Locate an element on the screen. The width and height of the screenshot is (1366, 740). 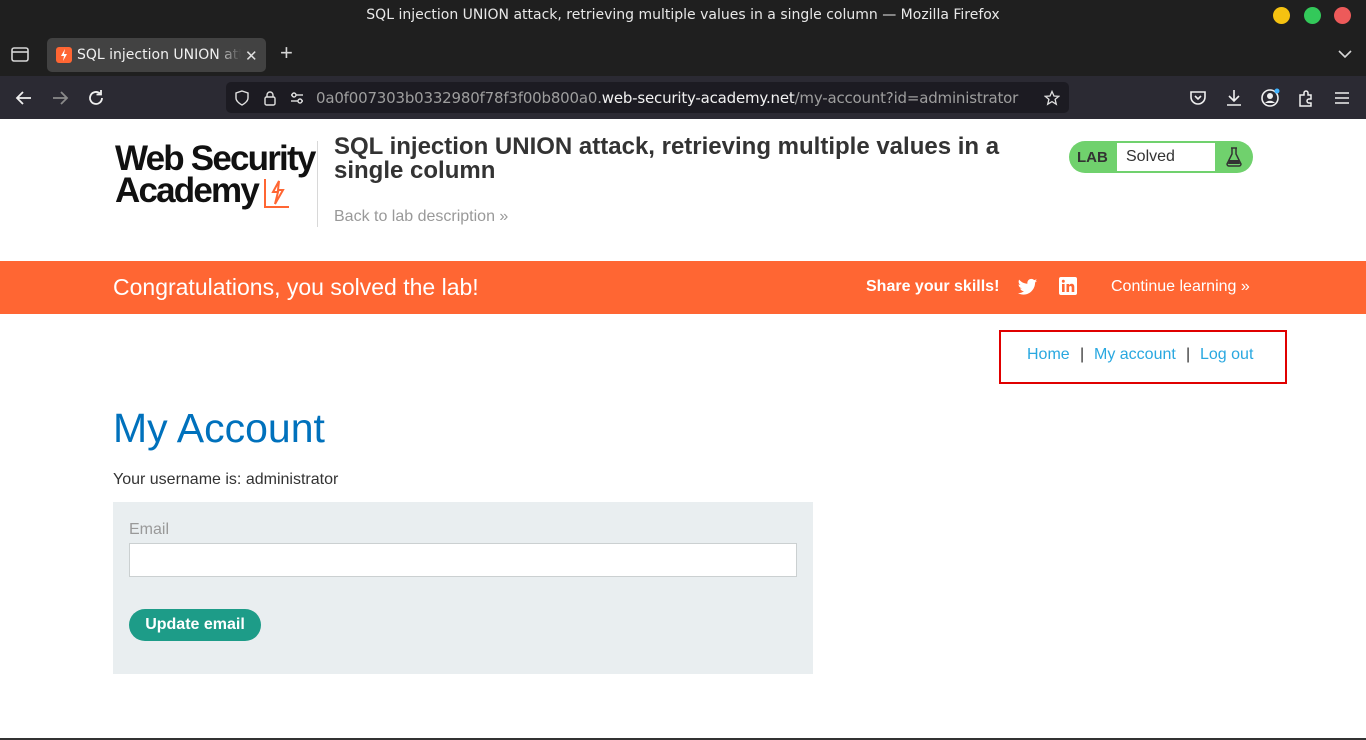
header-divider is located at coordinates (317, 184).